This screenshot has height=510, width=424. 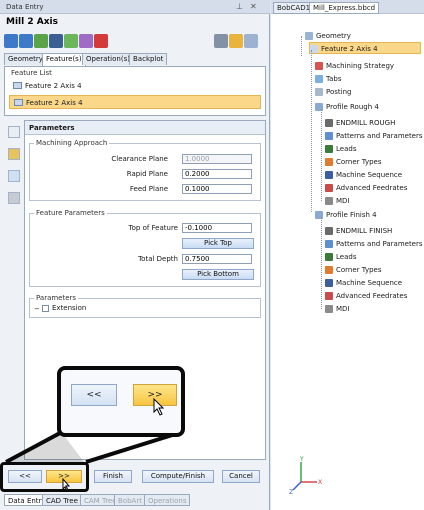 What do you see at coordinates (366, 123) in the screenshot?
I see `tree-item-label: ENDMILL ROUGH` at bounding box center [366, 123].